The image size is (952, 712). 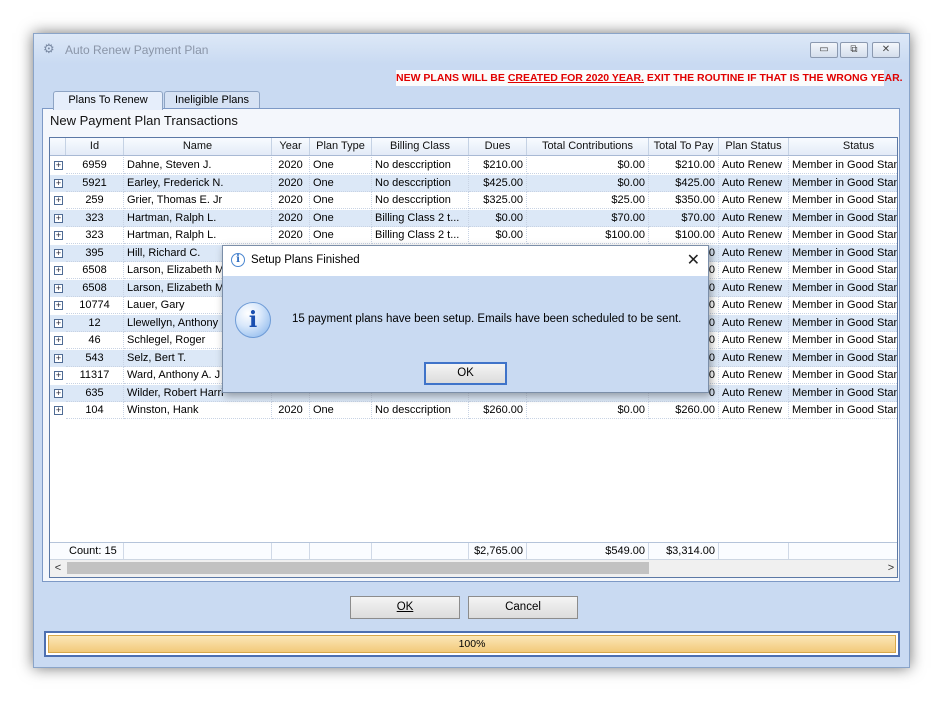 What do you see at coordinates (95, 323) in the screenshot?
I see `cell-id: 12` at bounding box center [95, 323].